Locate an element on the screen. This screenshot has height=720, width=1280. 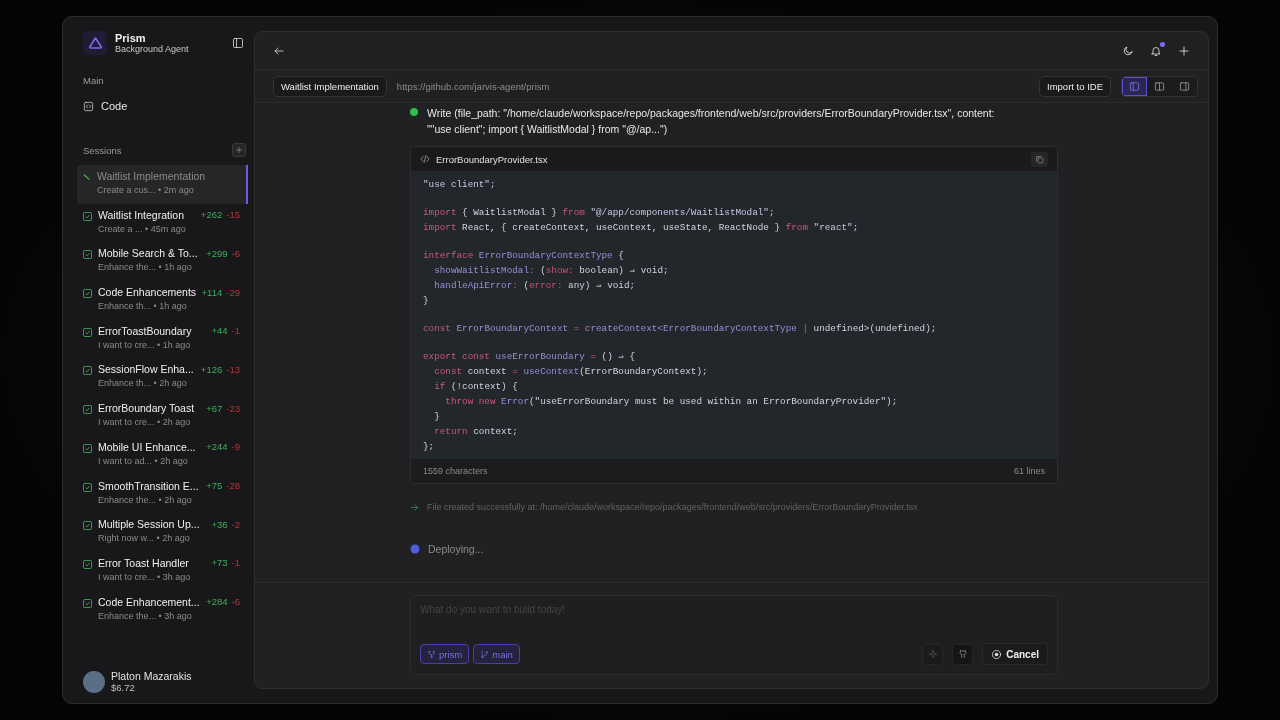
fork-icon is located at coordinates (431, 654).